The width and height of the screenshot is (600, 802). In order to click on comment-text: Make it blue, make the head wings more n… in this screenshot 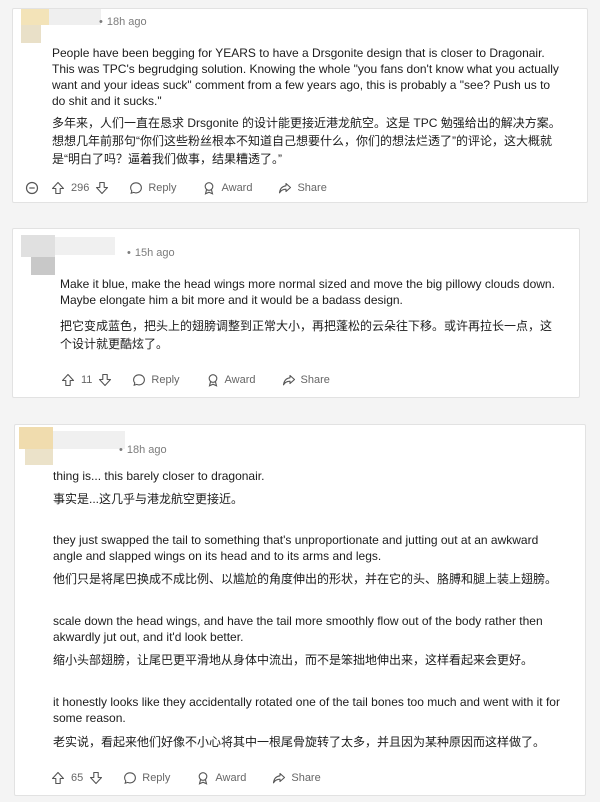, I will do `click(307, 292)`.